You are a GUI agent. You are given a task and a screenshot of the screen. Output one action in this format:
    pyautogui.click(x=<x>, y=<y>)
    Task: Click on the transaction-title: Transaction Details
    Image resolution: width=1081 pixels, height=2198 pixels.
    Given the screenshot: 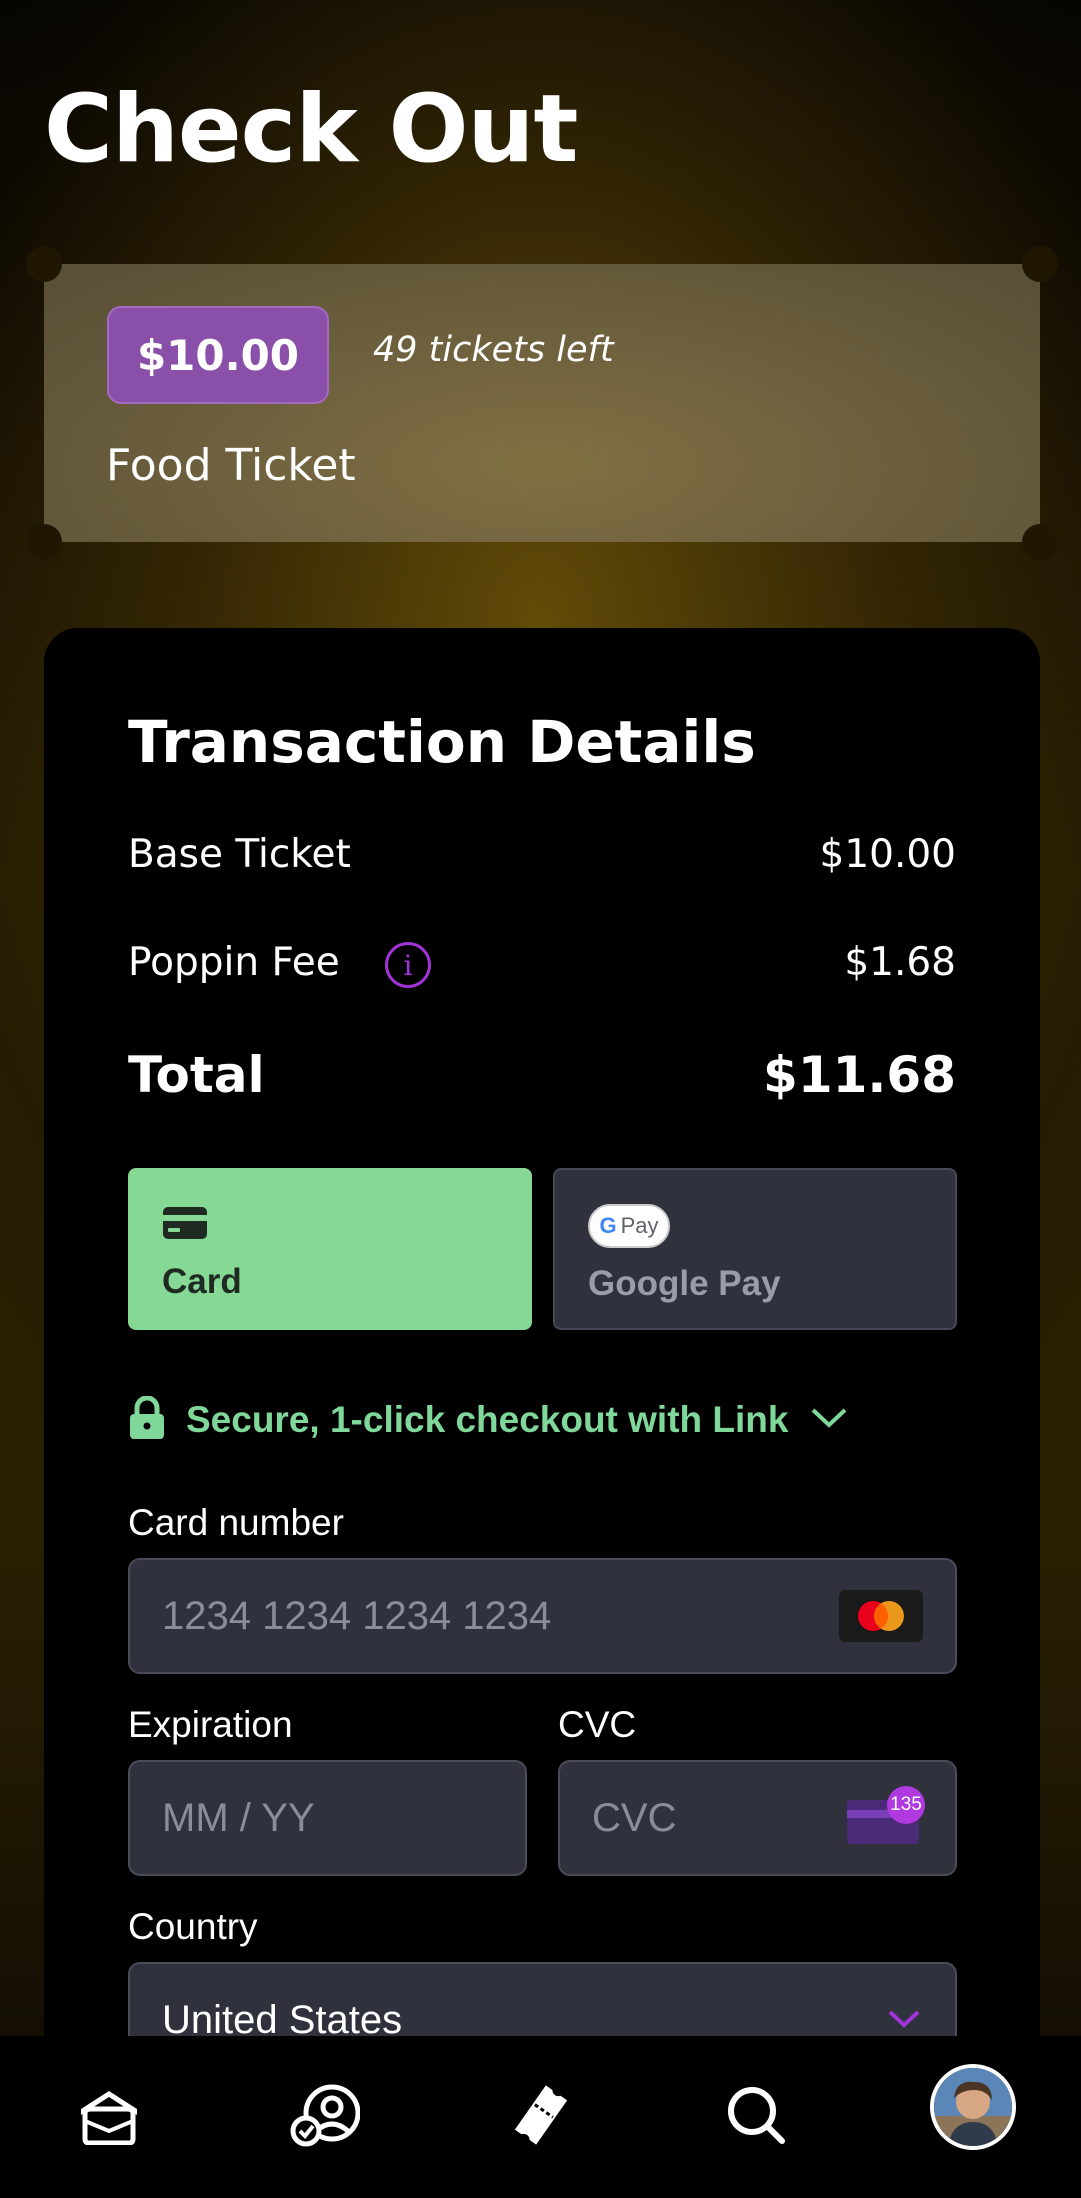 What is the action you would take?
    pyautogui.click(x=442, y=742)
    